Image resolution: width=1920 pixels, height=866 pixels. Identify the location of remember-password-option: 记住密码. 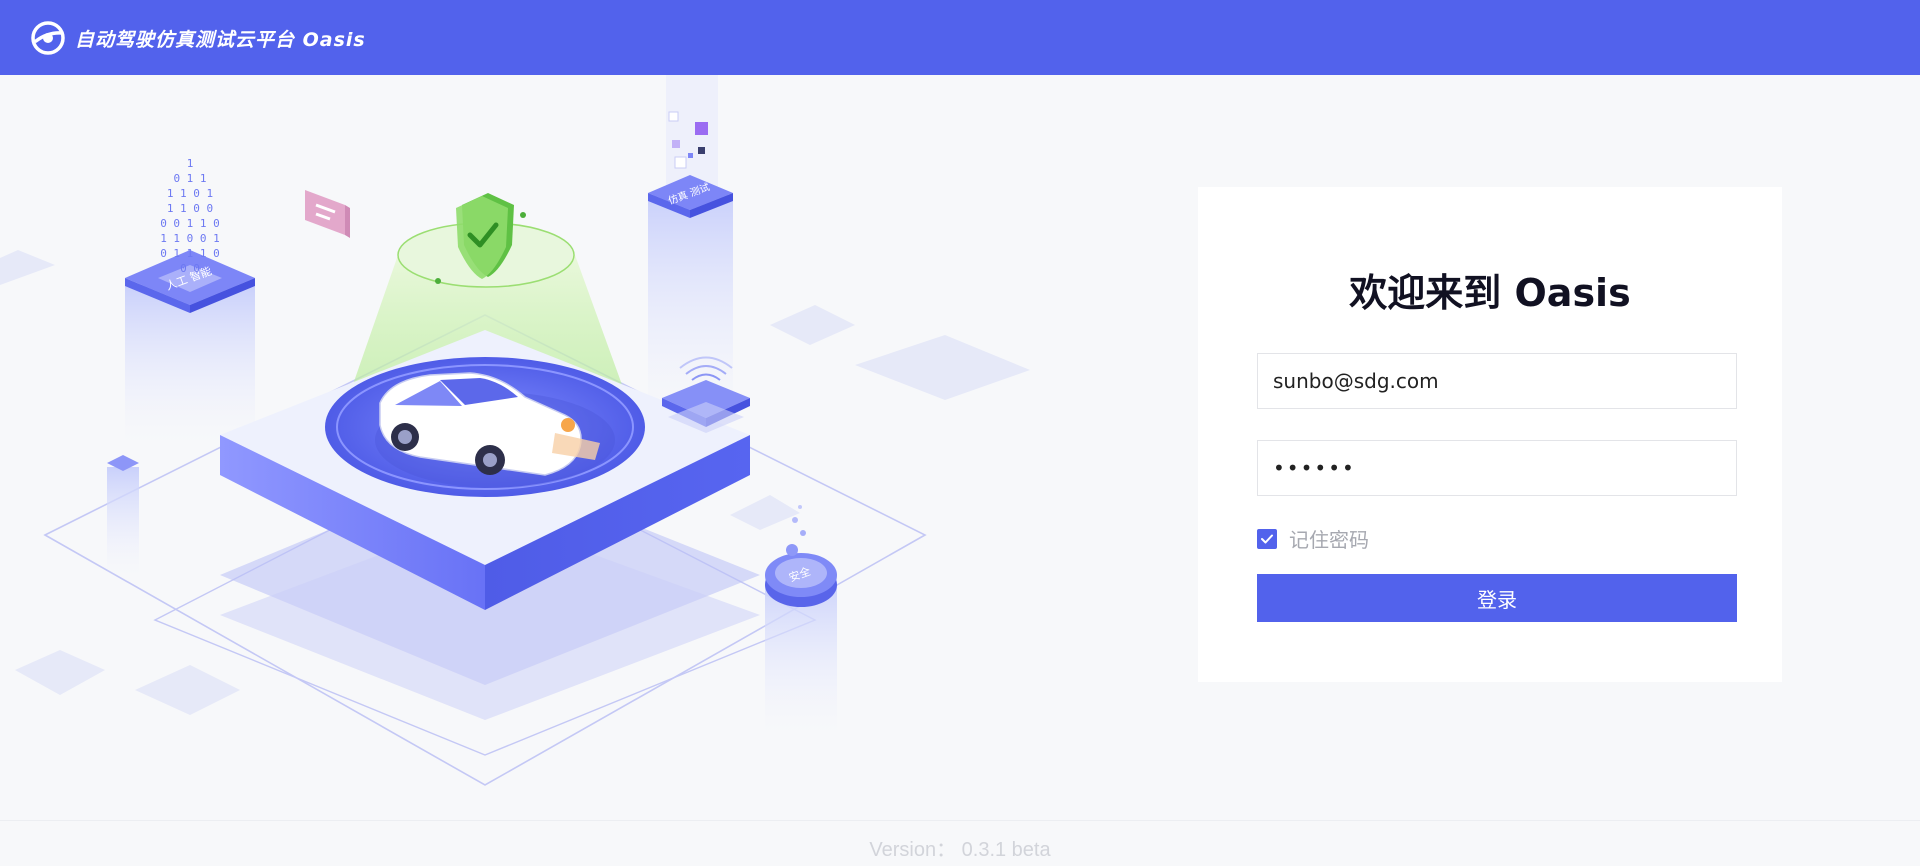
(1313, 538).